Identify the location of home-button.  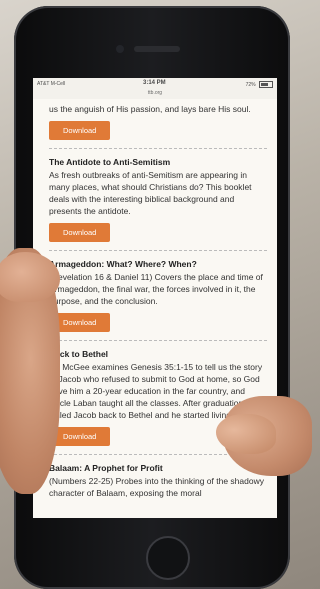
(168, 558).